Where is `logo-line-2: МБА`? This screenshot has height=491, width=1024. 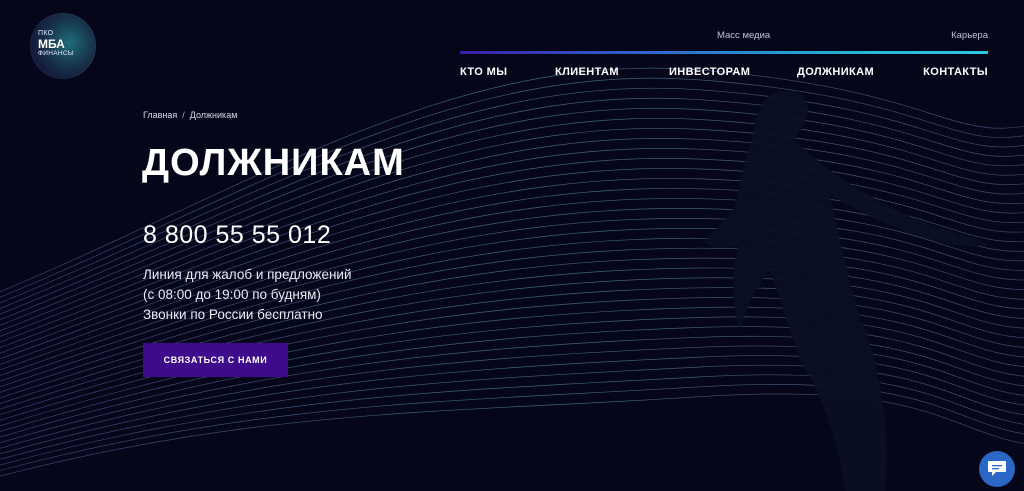
logo-line-2: МБА is located at coordinates (51, 44).